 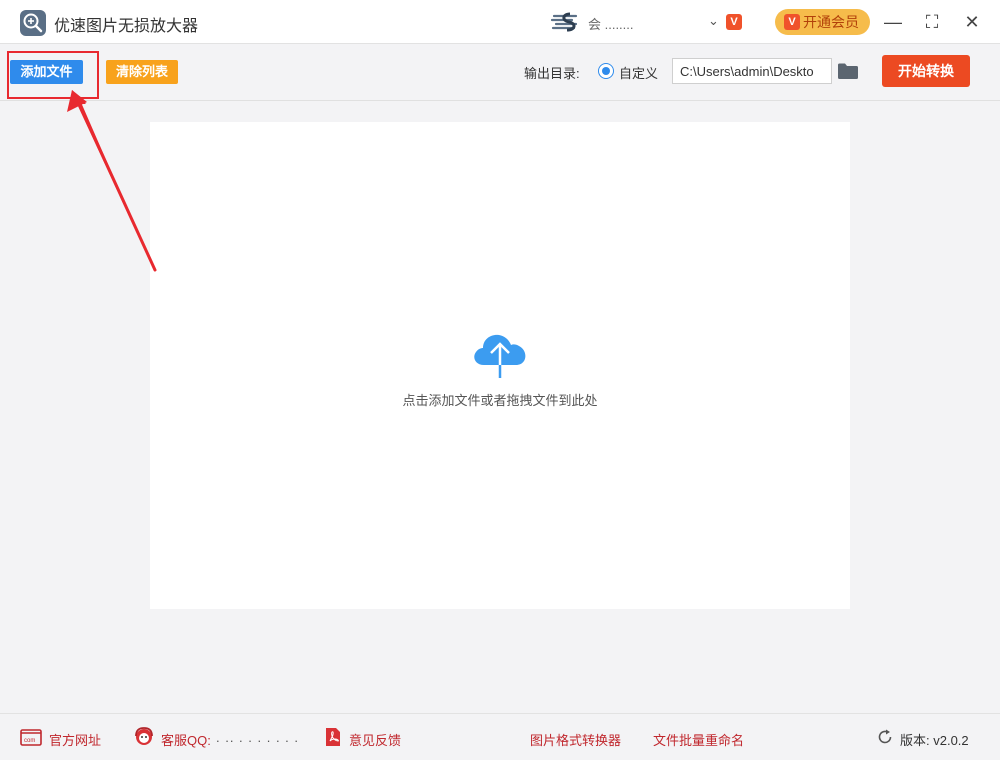 What do you see at coordinates (500, 353) in the screenshot?
I see `cloud-upload-icon` at bounding box center [500, 353].